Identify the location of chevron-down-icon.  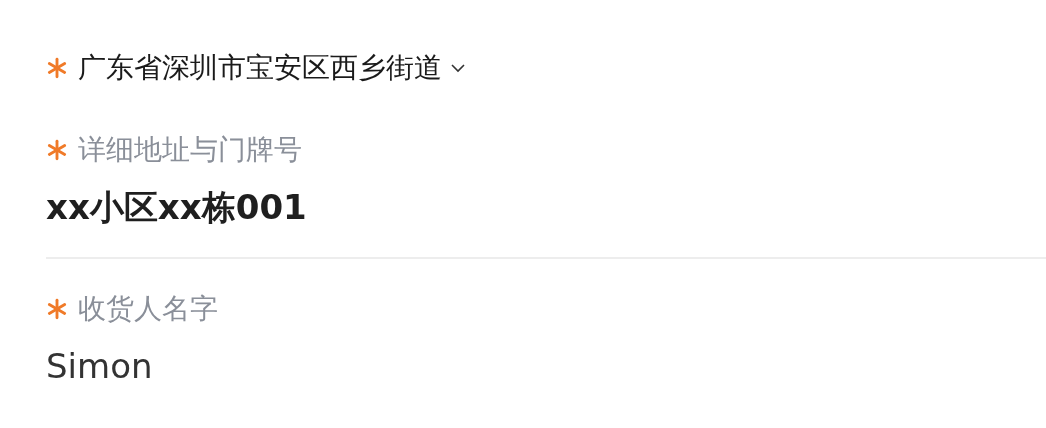
(458, 68).